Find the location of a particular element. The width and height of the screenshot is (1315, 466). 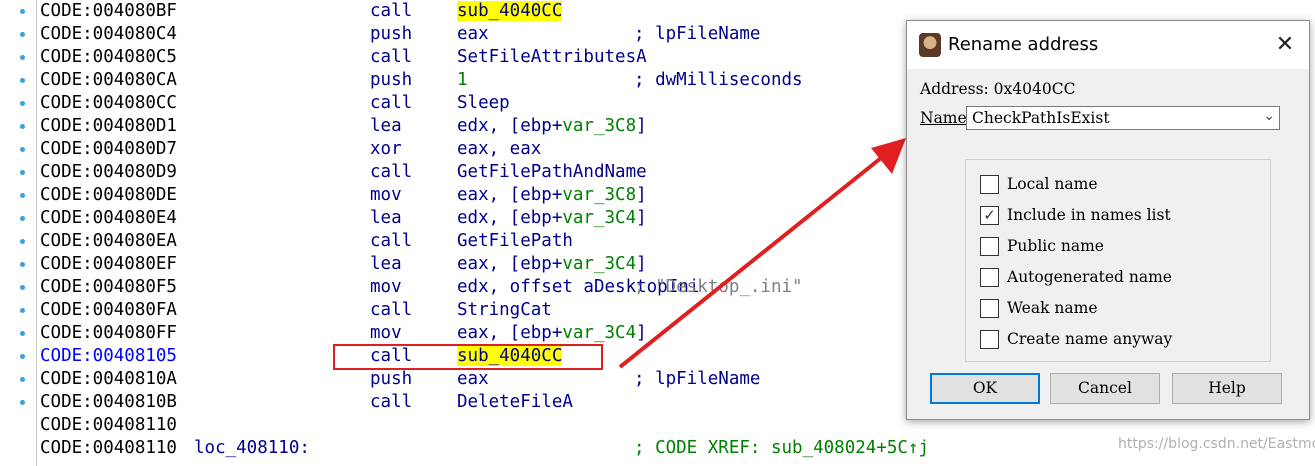

line-address: CODE:004080FF is located at coordinates (108, 333).